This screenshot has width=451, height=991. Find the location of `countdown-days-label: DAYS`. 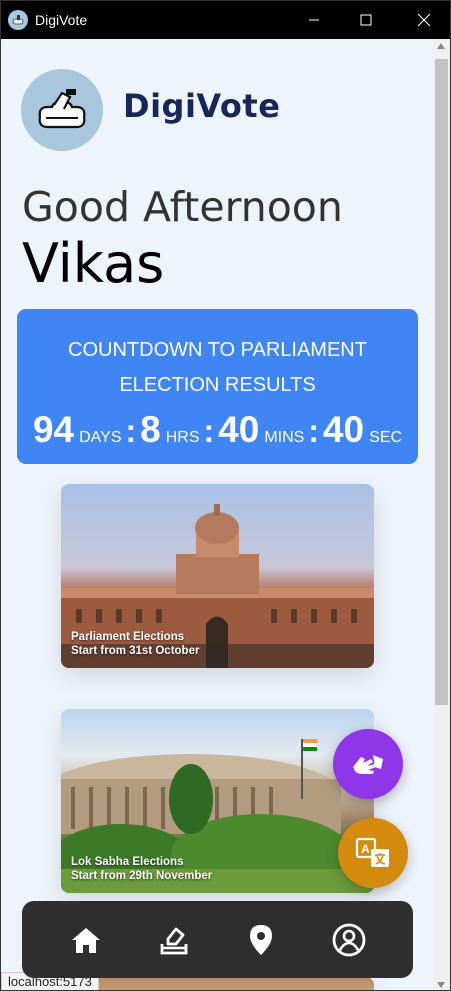

countdown-days-label: DAYS is located at coordinates (100, 437).